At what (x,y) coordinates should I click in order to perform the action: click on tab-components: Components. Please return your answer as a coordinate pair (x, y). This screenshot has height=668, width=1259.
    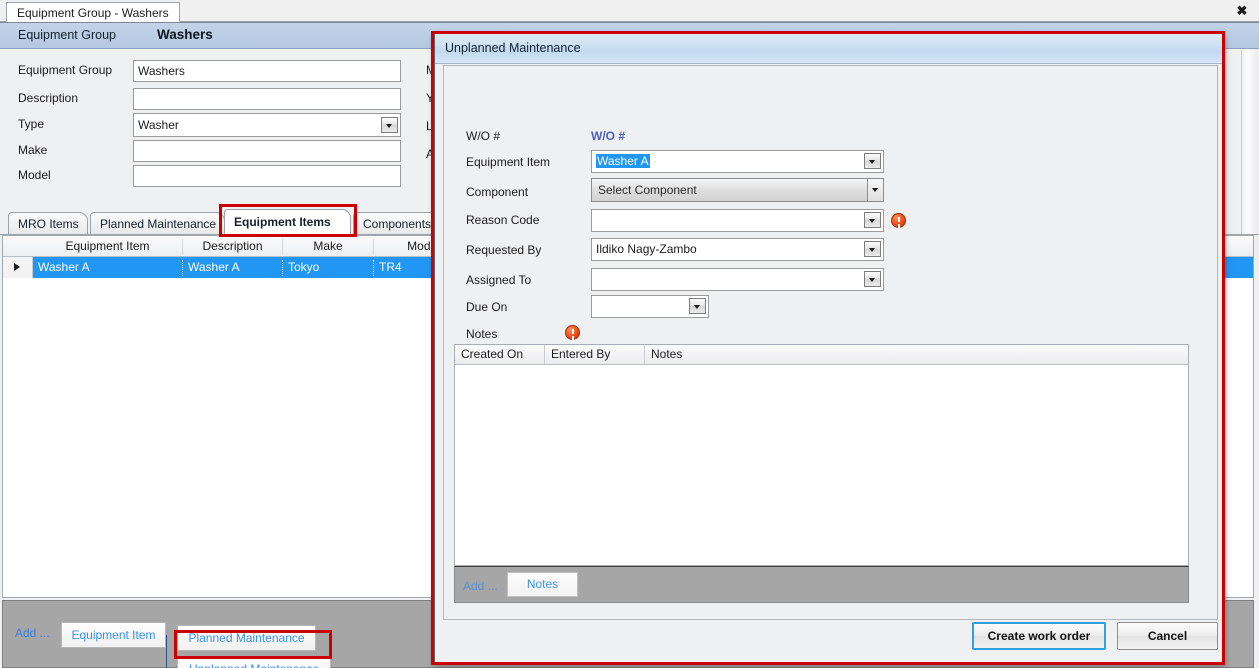
    Looking at the image, I should click on (397, 223).